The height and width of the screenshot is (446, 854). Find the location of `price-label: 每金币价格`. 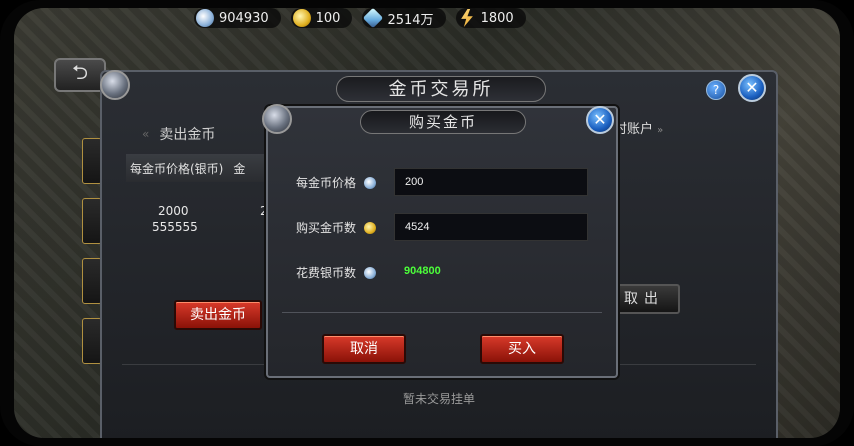

price-label: 每金币价格 is located at coordinates (336, 182).